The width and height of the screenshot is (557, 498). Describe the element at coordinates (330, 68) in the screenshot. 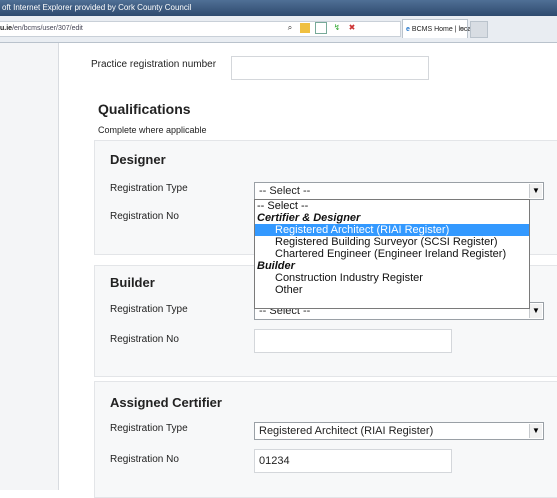

I see `practice-reg-input` at that location.